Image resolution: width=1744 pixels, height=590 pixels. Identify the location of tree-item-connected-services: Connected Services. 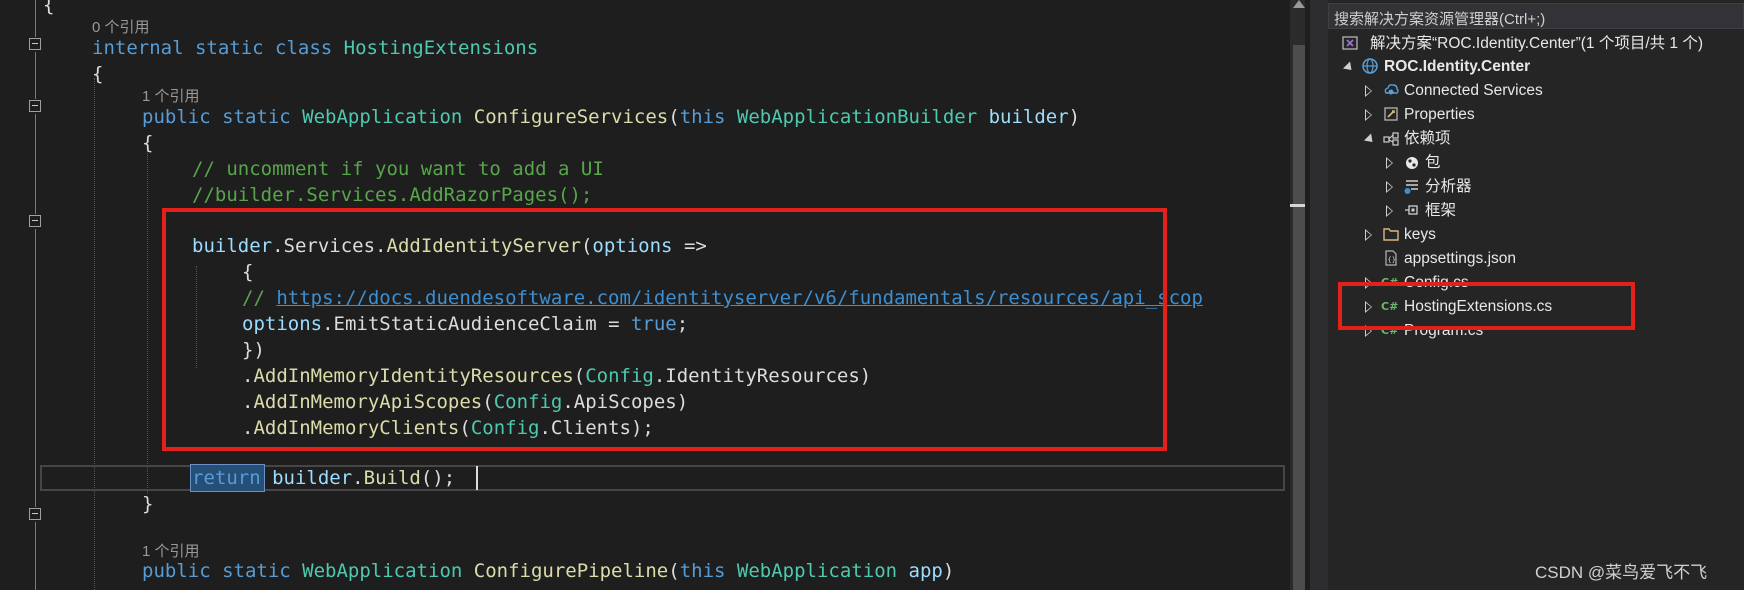
(1536, 91).